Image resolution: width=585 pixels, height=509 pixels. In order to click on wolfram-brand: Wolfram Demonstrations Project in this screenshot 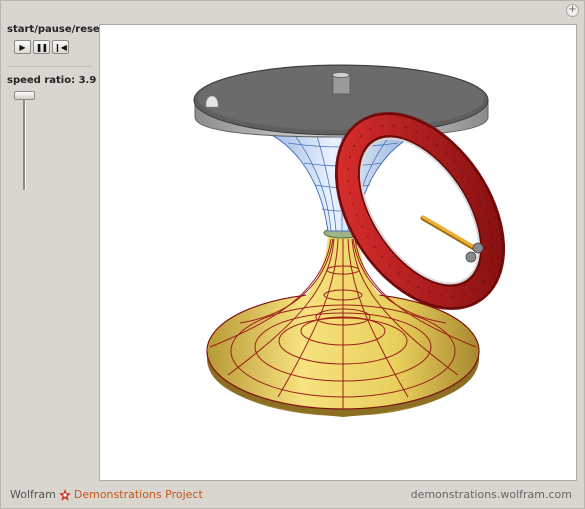, I will do `click(106, 494)`.